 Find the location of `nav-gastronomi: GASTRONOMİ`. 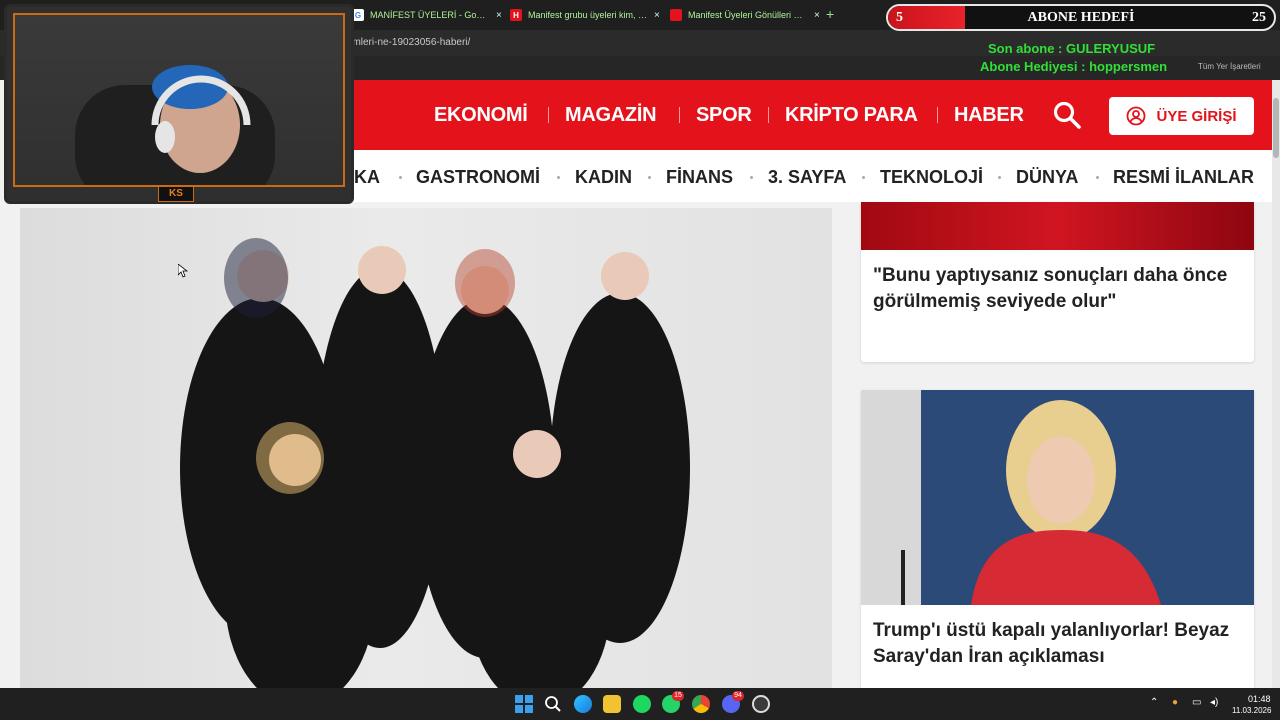

nav-gastronomi: GASTRONOMİ is located at coordinates (478, 177).